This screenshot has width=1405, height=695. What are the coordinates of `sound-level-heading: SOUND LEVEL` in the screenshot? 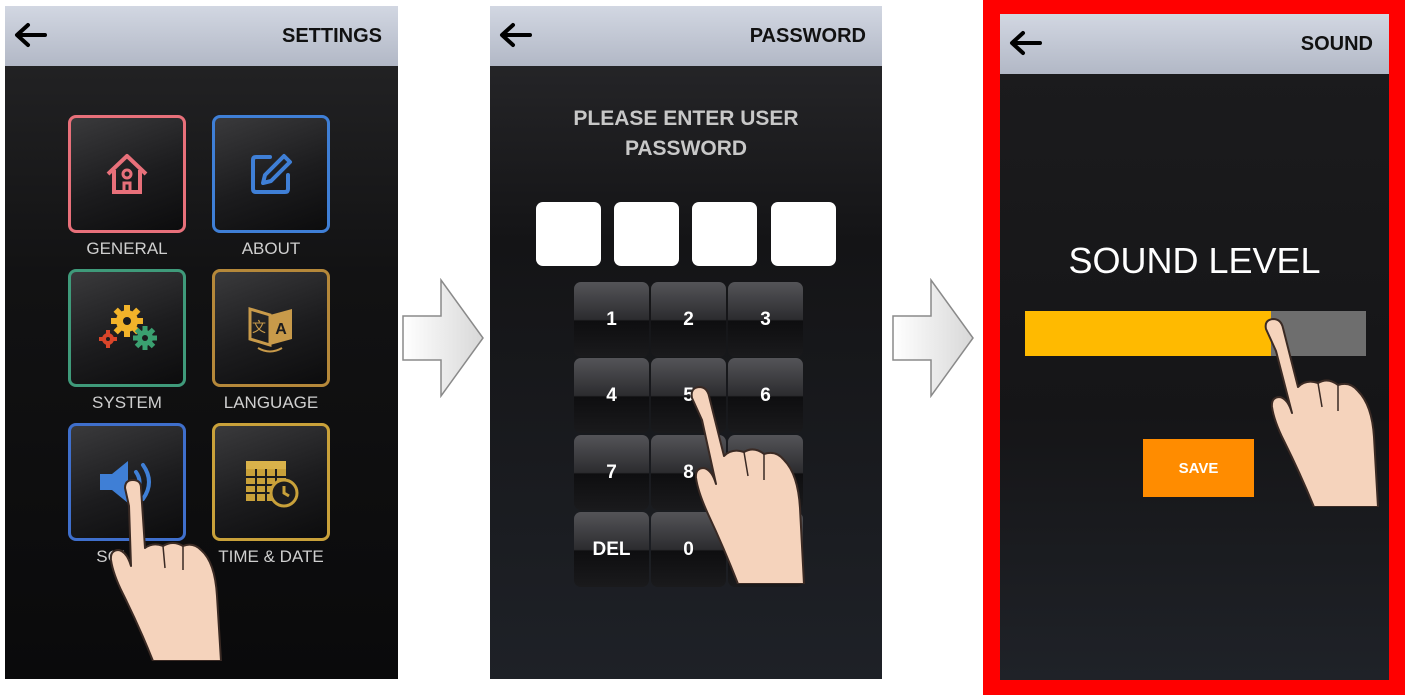 It's located at (1194, 260).